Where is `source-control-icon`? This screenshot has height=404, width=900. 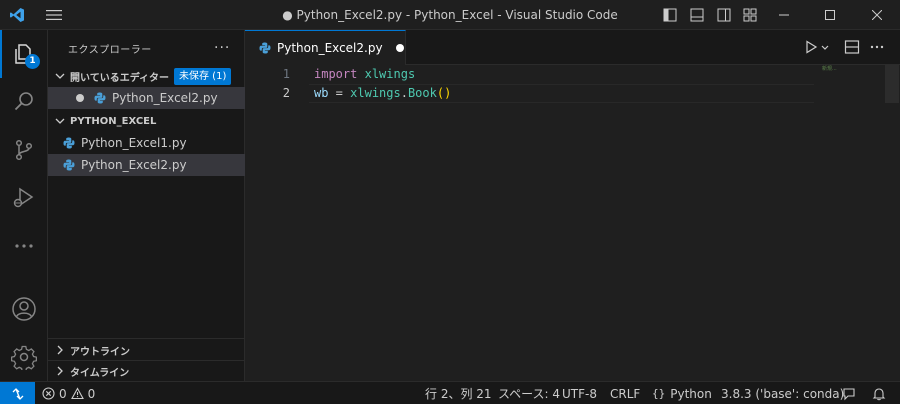
source-control-icon is located at coordinates (24, 150).